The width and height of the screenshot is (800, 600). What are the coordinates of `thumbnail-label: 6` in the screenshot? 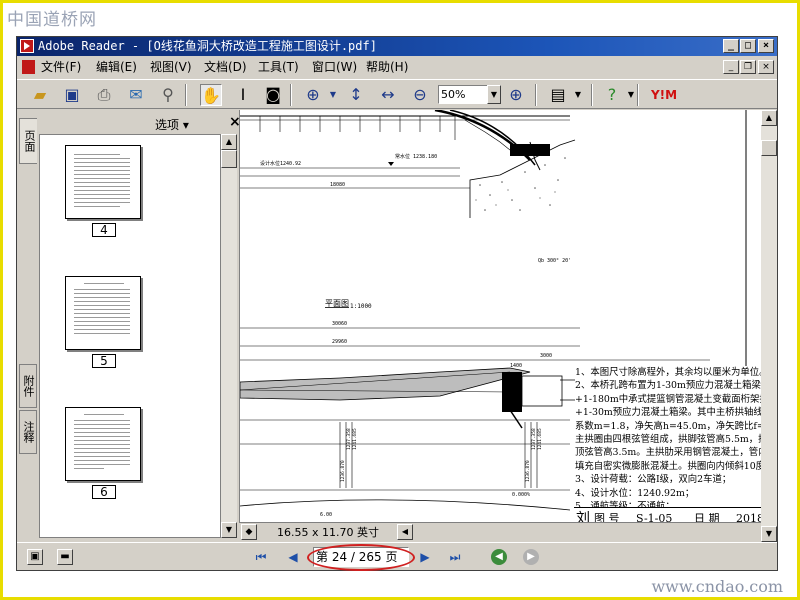 It's located at (104, 492).